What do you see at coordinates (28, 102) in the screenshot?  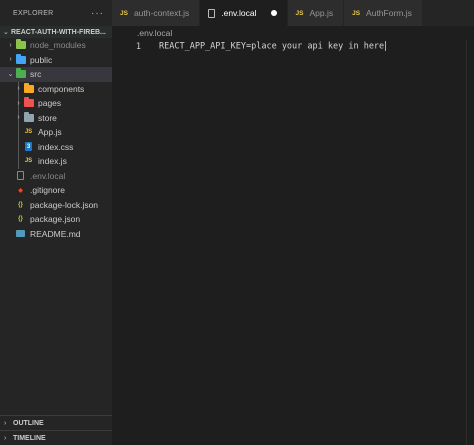 I see `pages-folder-icon` at bounding box center [28, 102].